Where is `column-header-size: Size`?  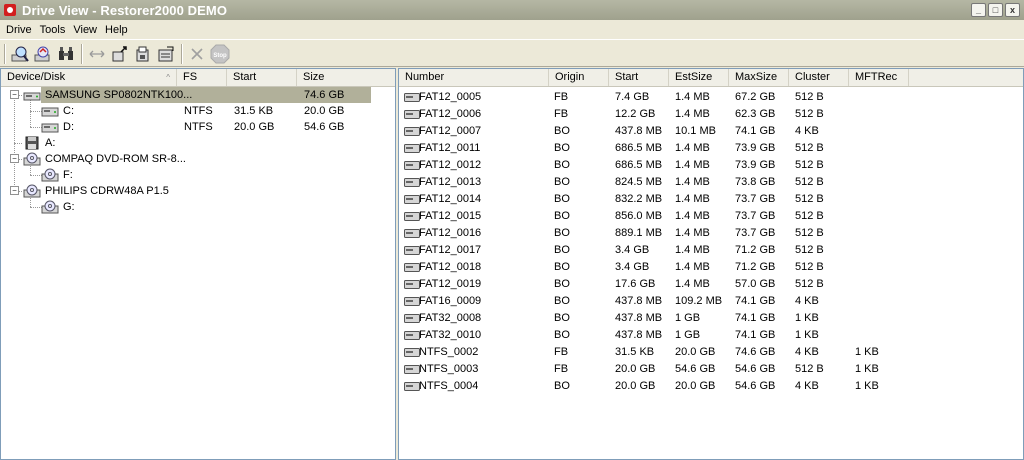 column-header-size: Size is located at coordinates (346, 77).